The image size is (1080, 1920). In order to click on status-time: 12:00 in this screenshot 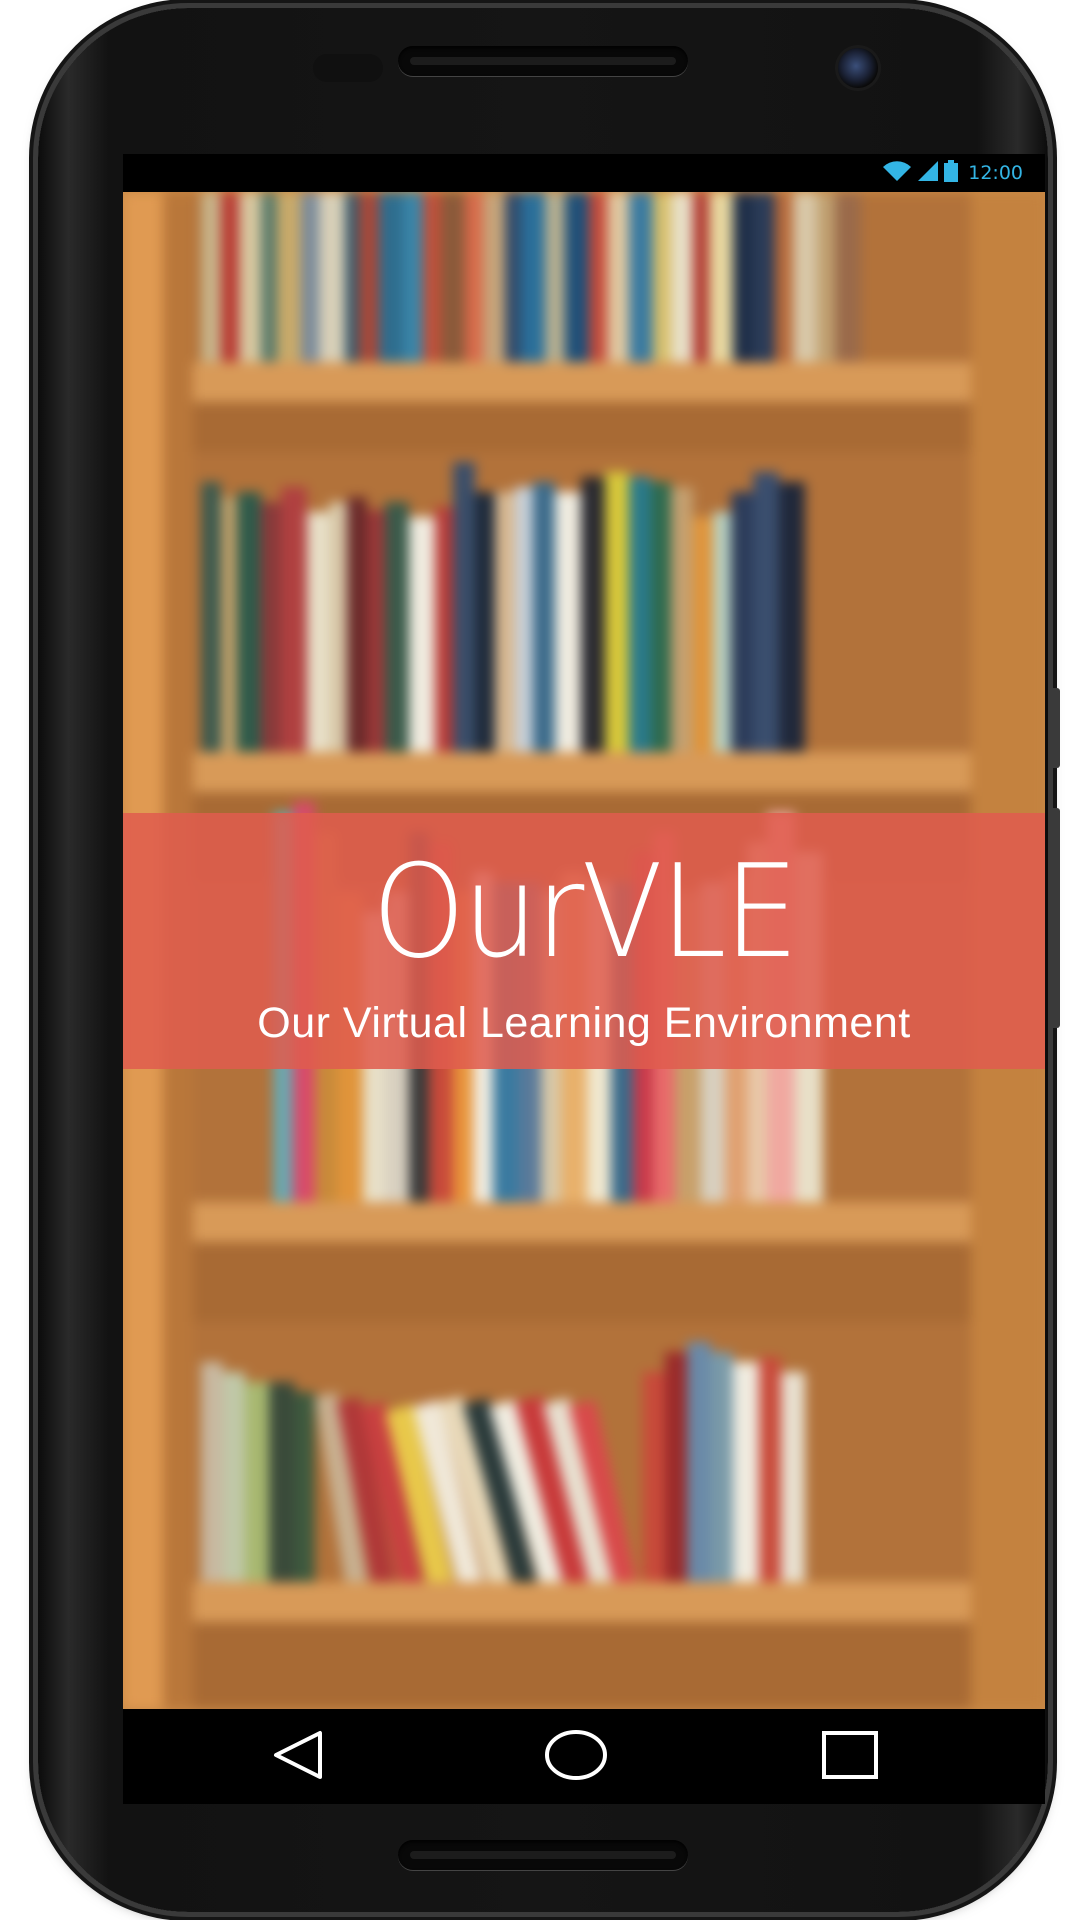, I will do `click(995, 173)`.